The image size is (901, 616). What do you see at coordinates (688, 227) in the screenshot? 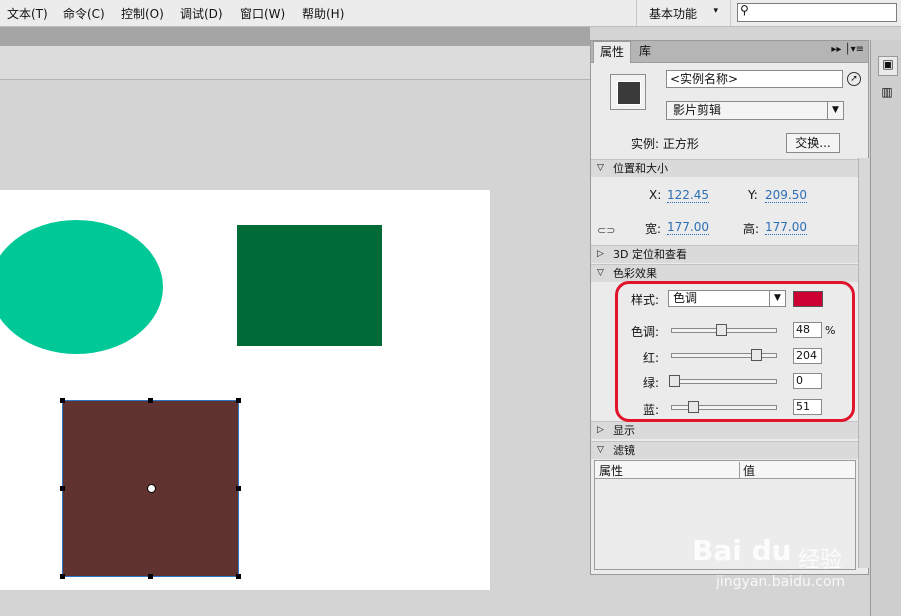
I see `width-value: 177.00` at bounding box center [688, 227].